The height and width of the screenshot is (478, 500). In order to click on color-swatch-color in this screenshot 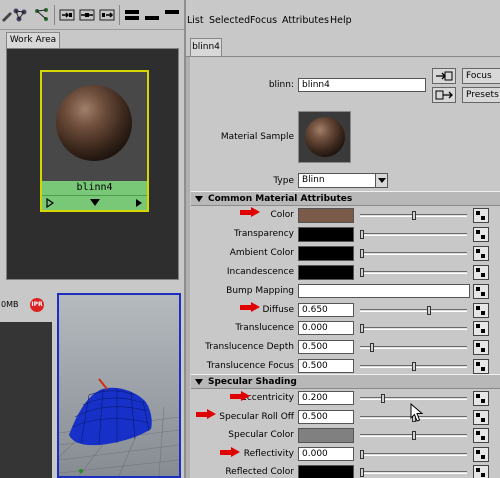, I will do `click(326, 215)`.